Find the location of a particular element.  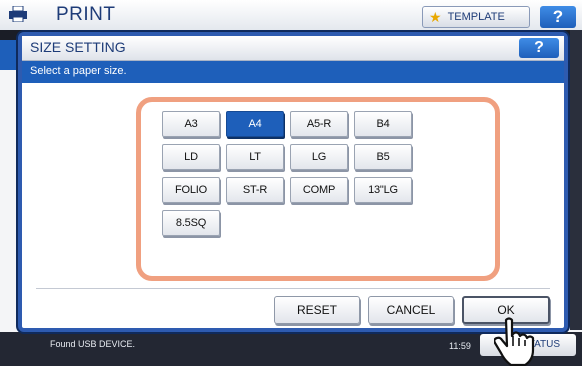

background-header: PRINT ★ TEMPLATE ? is located at coordinates (291, 15).